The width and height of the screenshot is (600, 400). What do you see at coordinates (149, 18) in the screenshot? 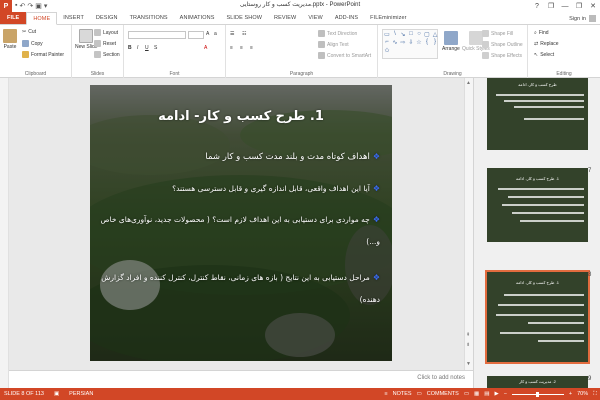
I see `tab-transitions: TRANSITIONS` at bounding box center [149, 18].